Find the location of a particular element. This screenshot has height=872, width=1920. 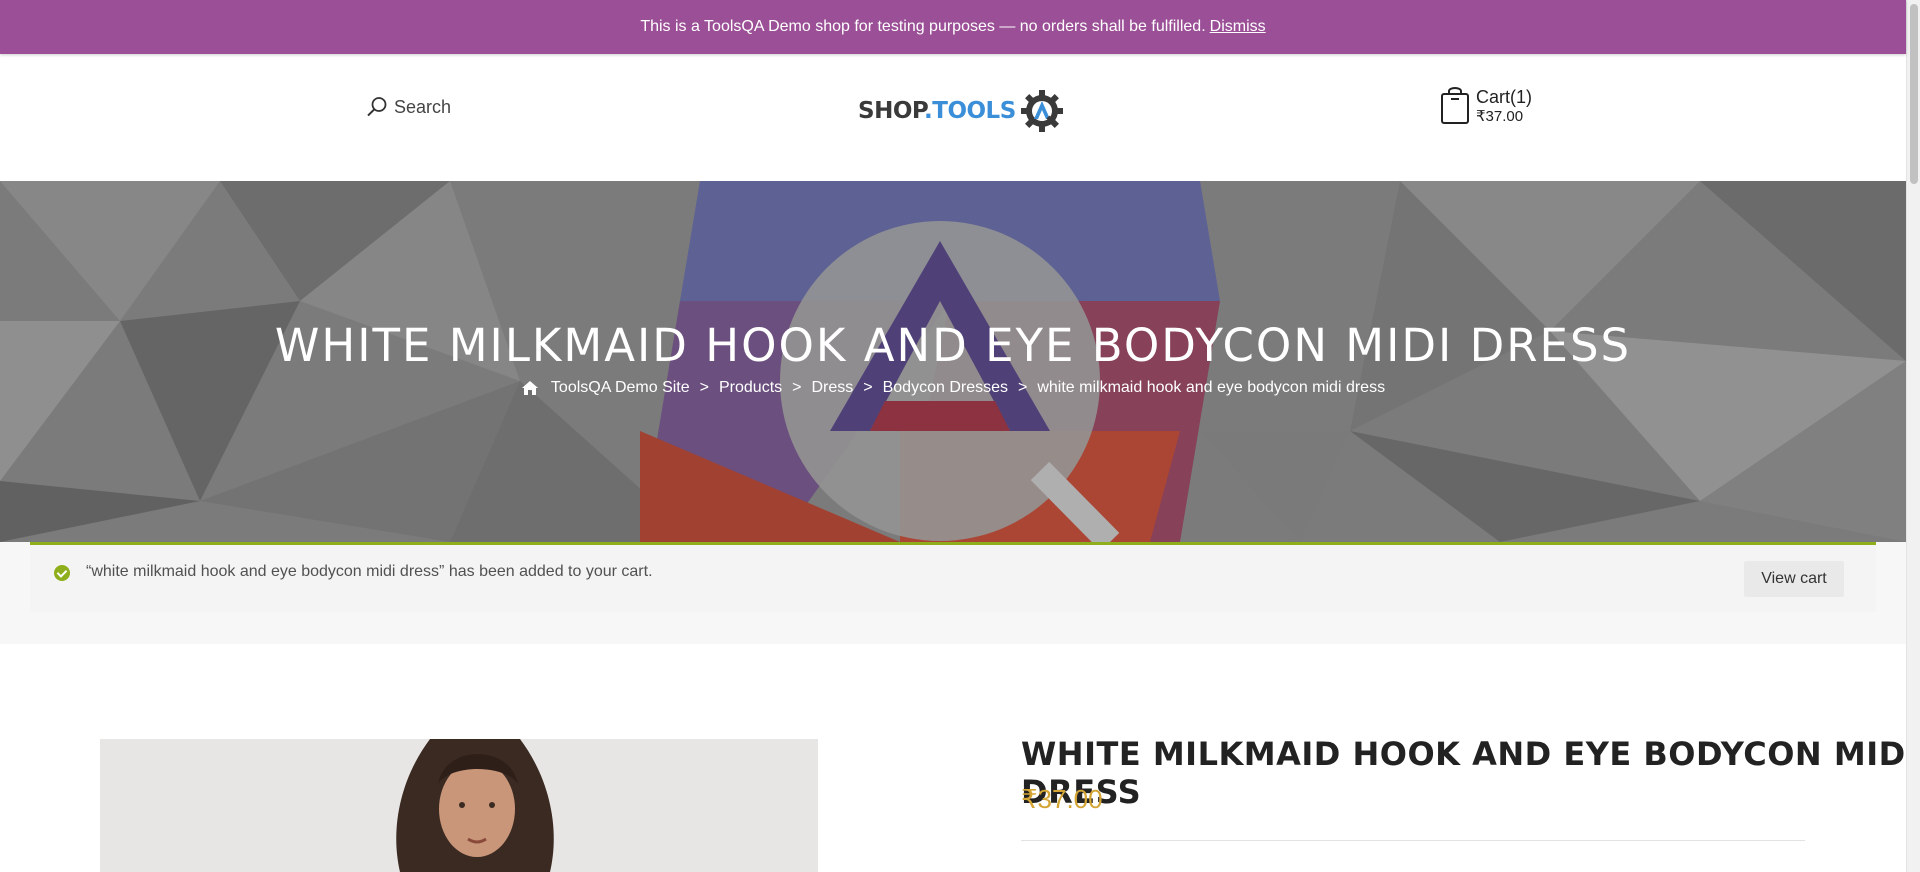

search-label: Search is located at coordinates (423, 106).